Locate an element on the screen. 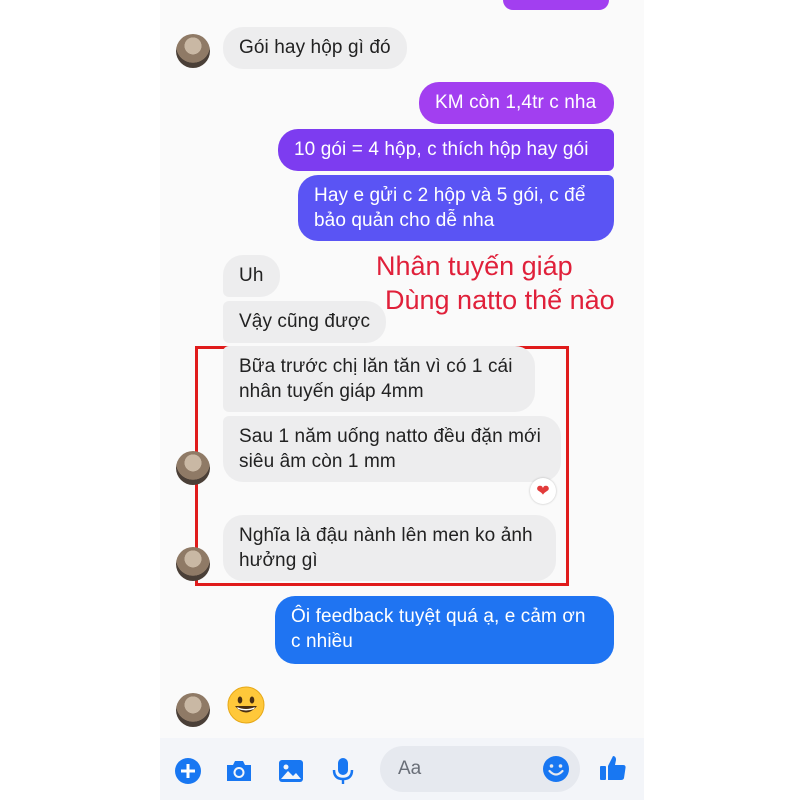  plus-icon is located at coordinates (188, 771).